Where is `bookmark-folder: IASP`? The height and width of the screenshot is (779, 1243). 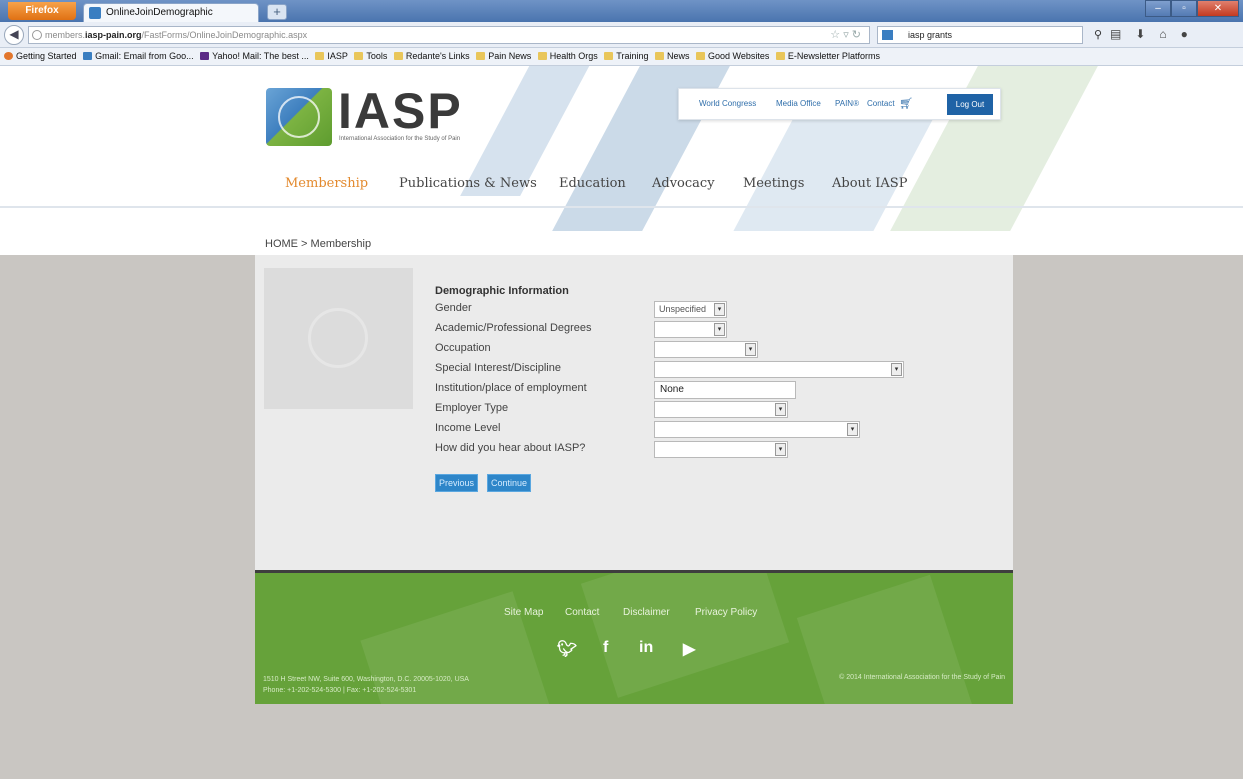
bookmark-folder: IASP is located at coordinates (331, 56).